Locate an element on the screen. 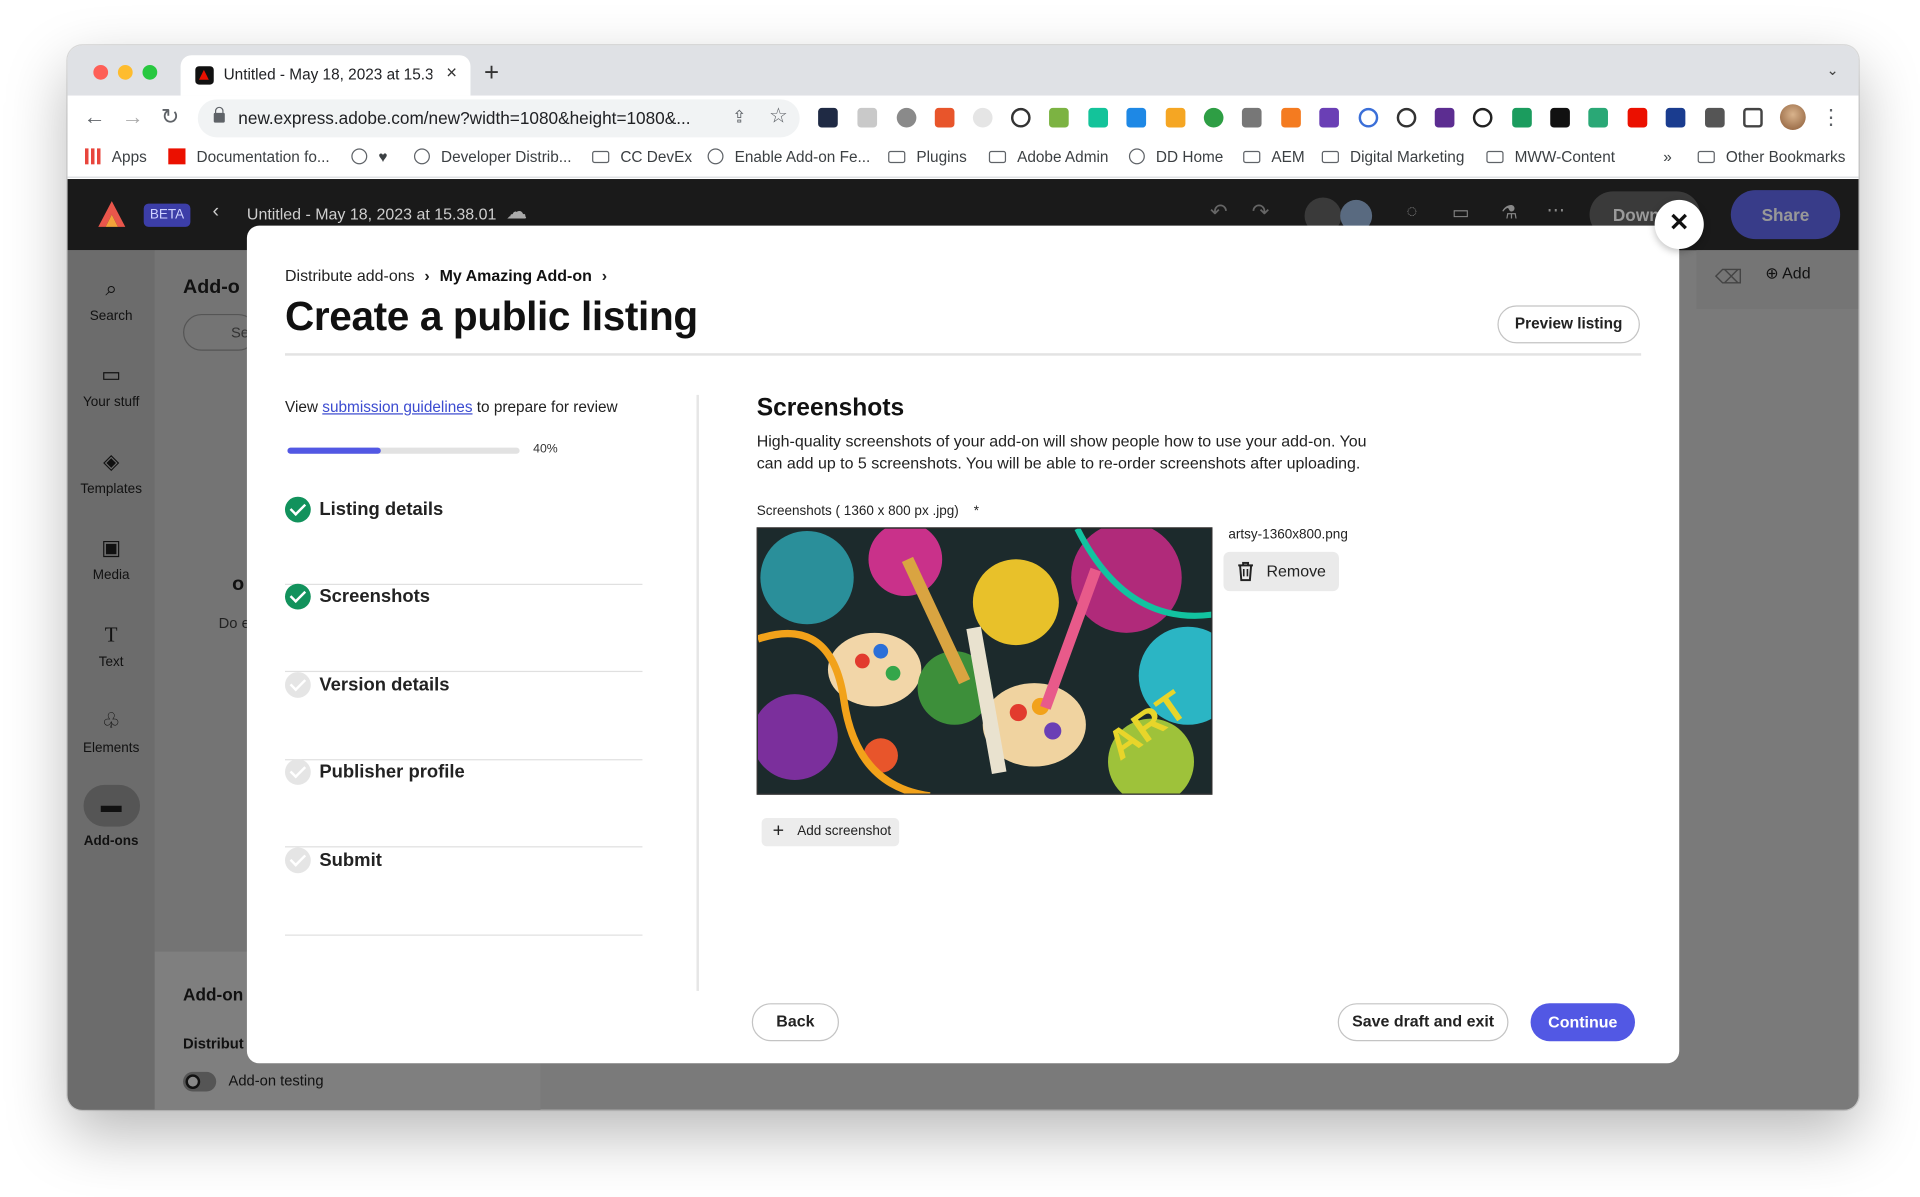 Image resolution: width=1920 pixels, height=1197 pixels. sidebar-item-addons: ▬ Add-ons is located at coordinates (111, 816).